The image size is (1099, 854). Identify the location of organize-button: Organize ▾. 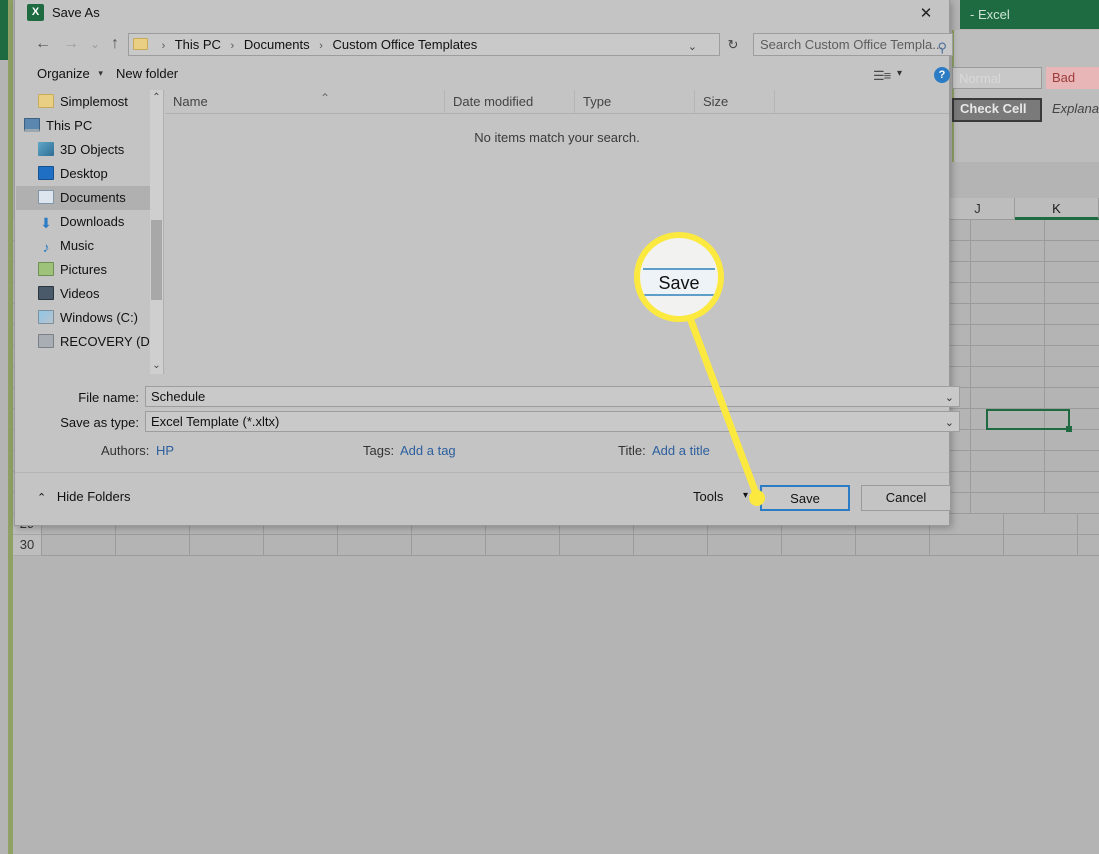
(70, 73).